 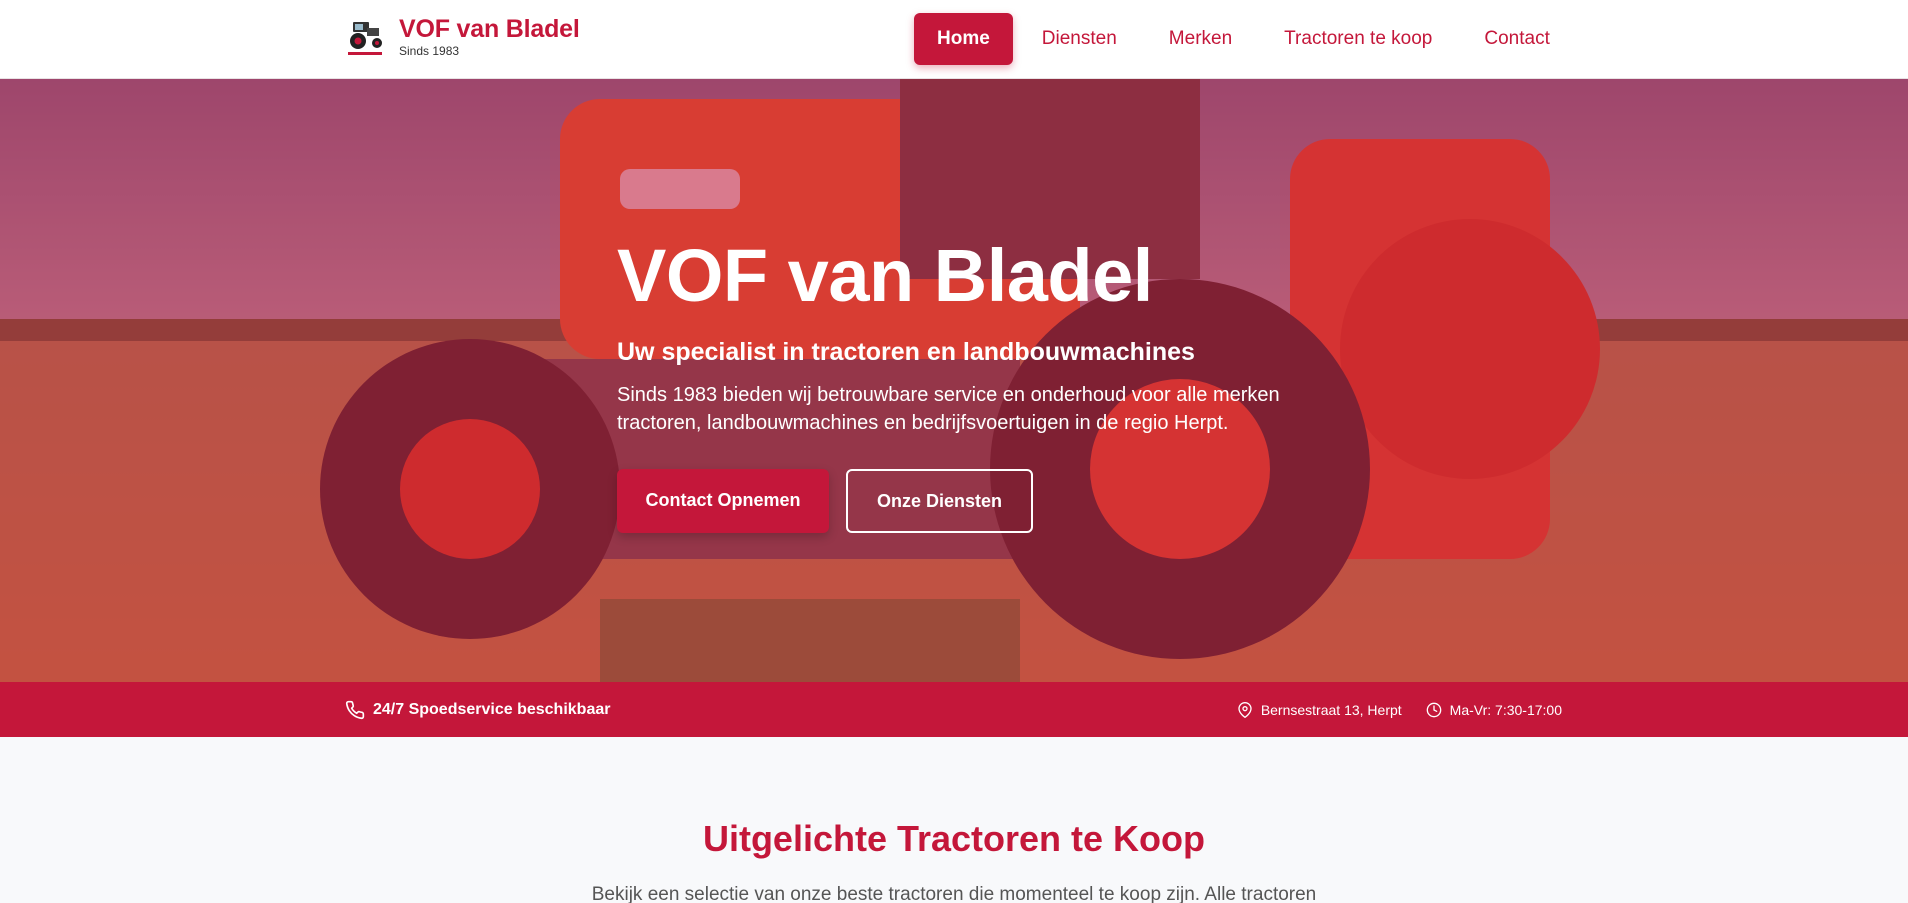 What do you see at coordinates (1516, 39) in the screenshot?
I see `nav-contact: Contact` at bounding box center [1516, 39].